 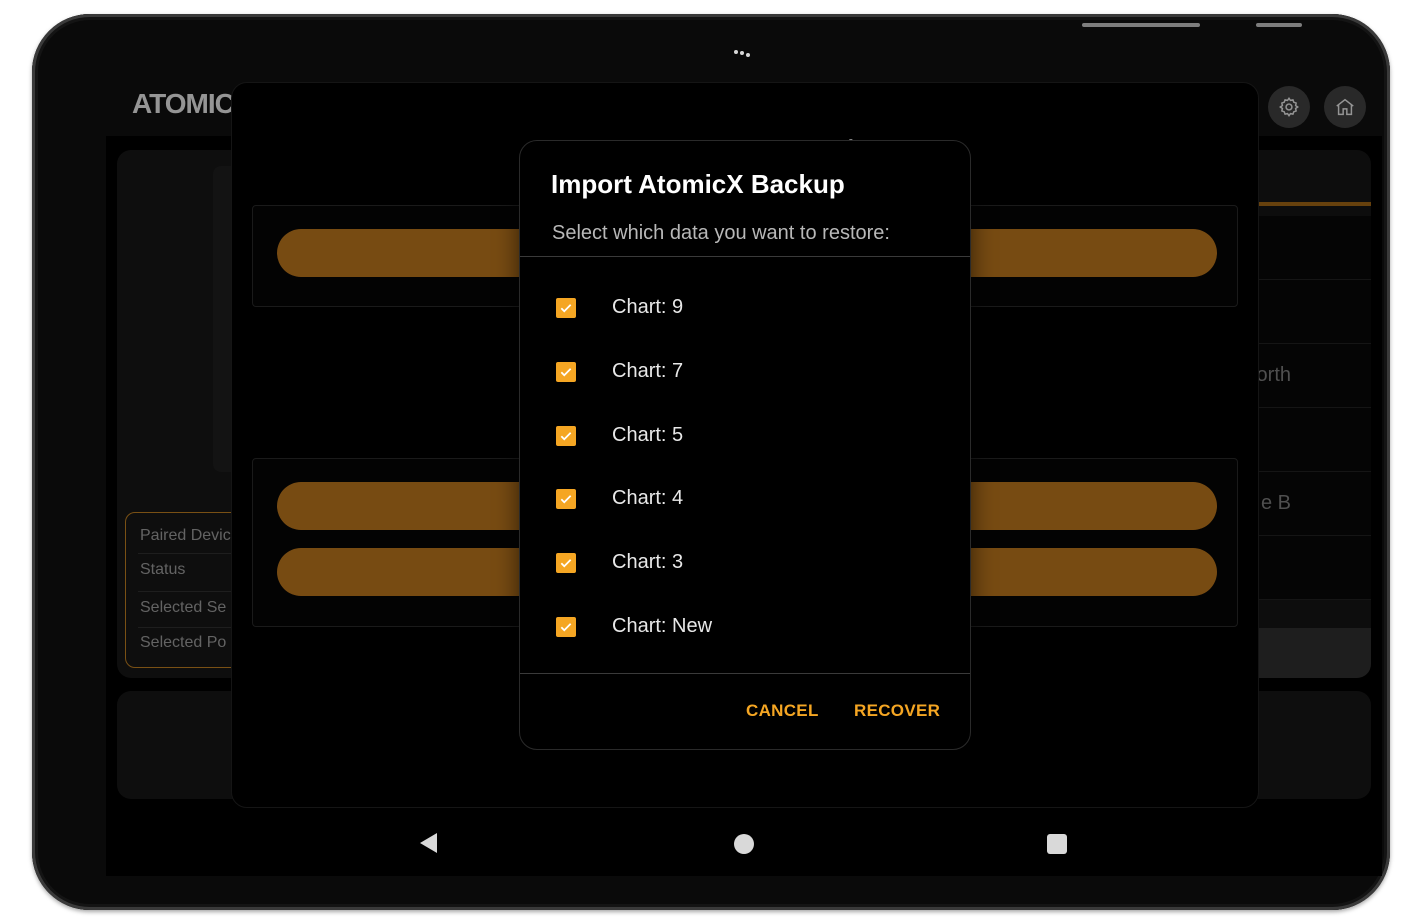 What do you see at coordinates (745, 308) in the screenshot?
I see `chart-option-9: Chart: 9` at bounding box center [745, 308].